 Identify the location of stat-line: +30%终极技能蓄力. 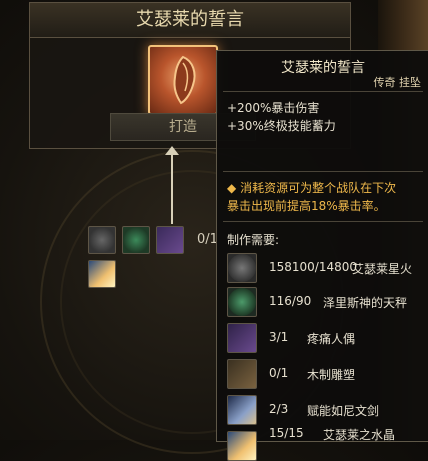
(281, 126).